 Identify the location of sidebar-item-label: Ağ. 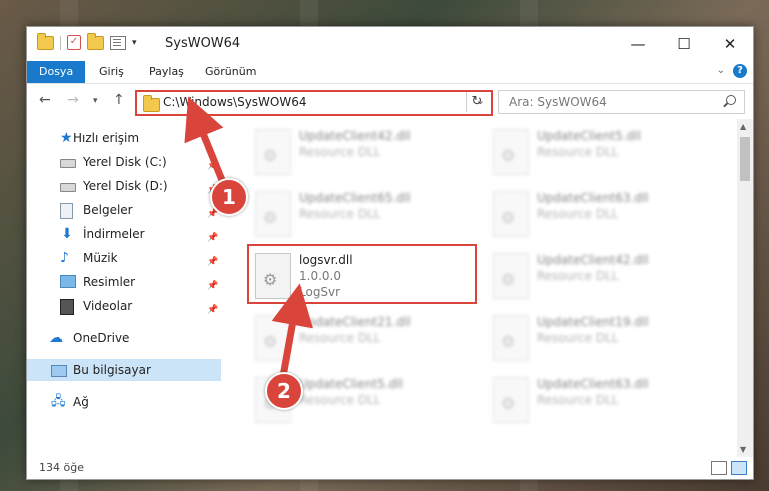
(81, 402).